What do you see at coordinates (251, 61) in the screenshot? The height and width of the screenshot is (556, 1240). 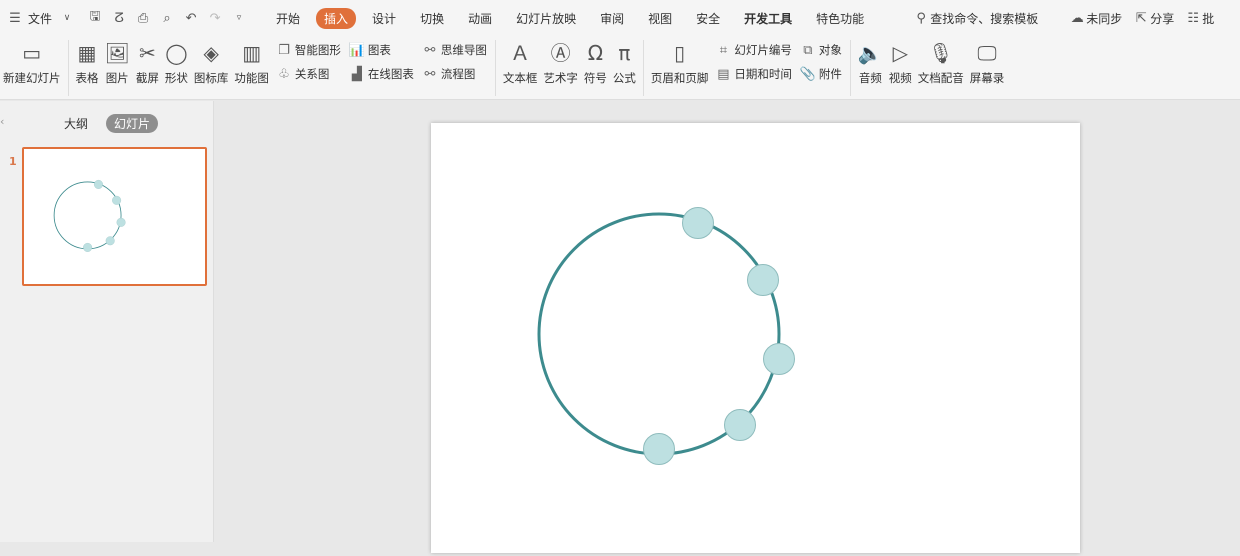 I see `function-chart-button: ▥ 功能图` at bounding box center [251, 61].